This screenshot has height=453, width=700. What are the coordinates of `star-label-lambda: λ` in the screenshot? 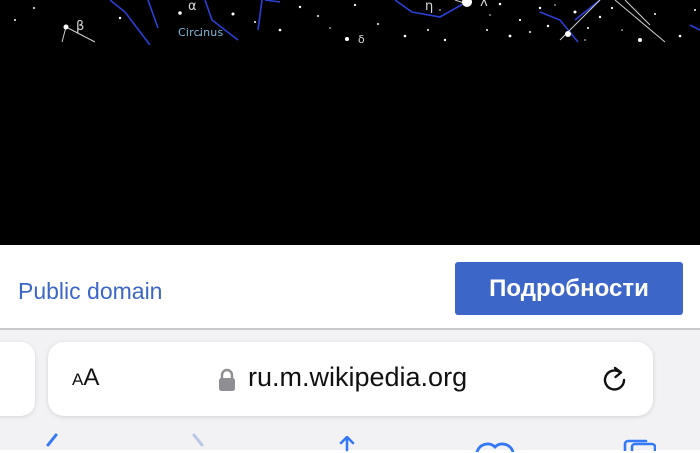 It's located at (484, 5).